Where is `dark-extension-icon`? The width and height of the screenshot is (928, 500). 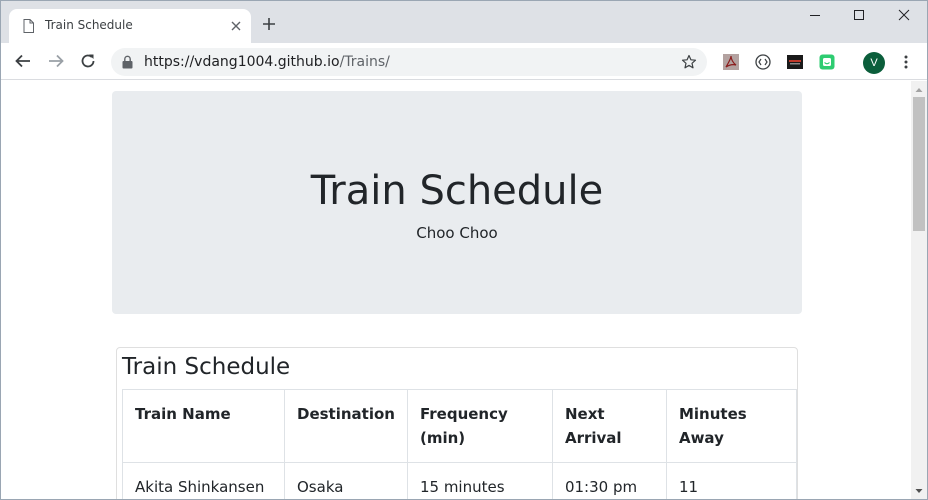
dark-extension-icon is located at coordinates (795, 62).